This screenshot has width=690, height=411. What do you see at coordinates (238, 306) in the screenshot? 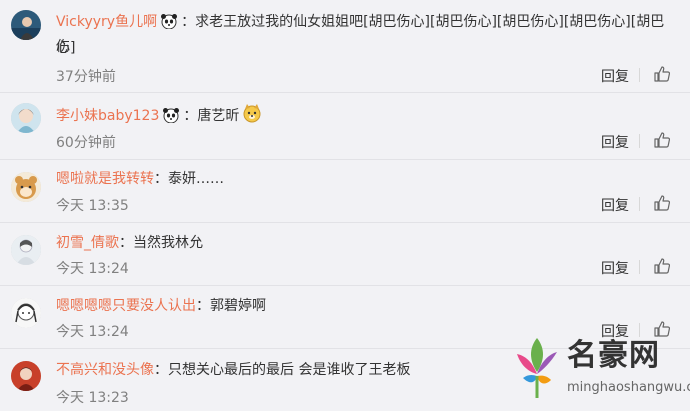
I see `comment-text: 郭碧婷啊` at bounding box center [238, 306].